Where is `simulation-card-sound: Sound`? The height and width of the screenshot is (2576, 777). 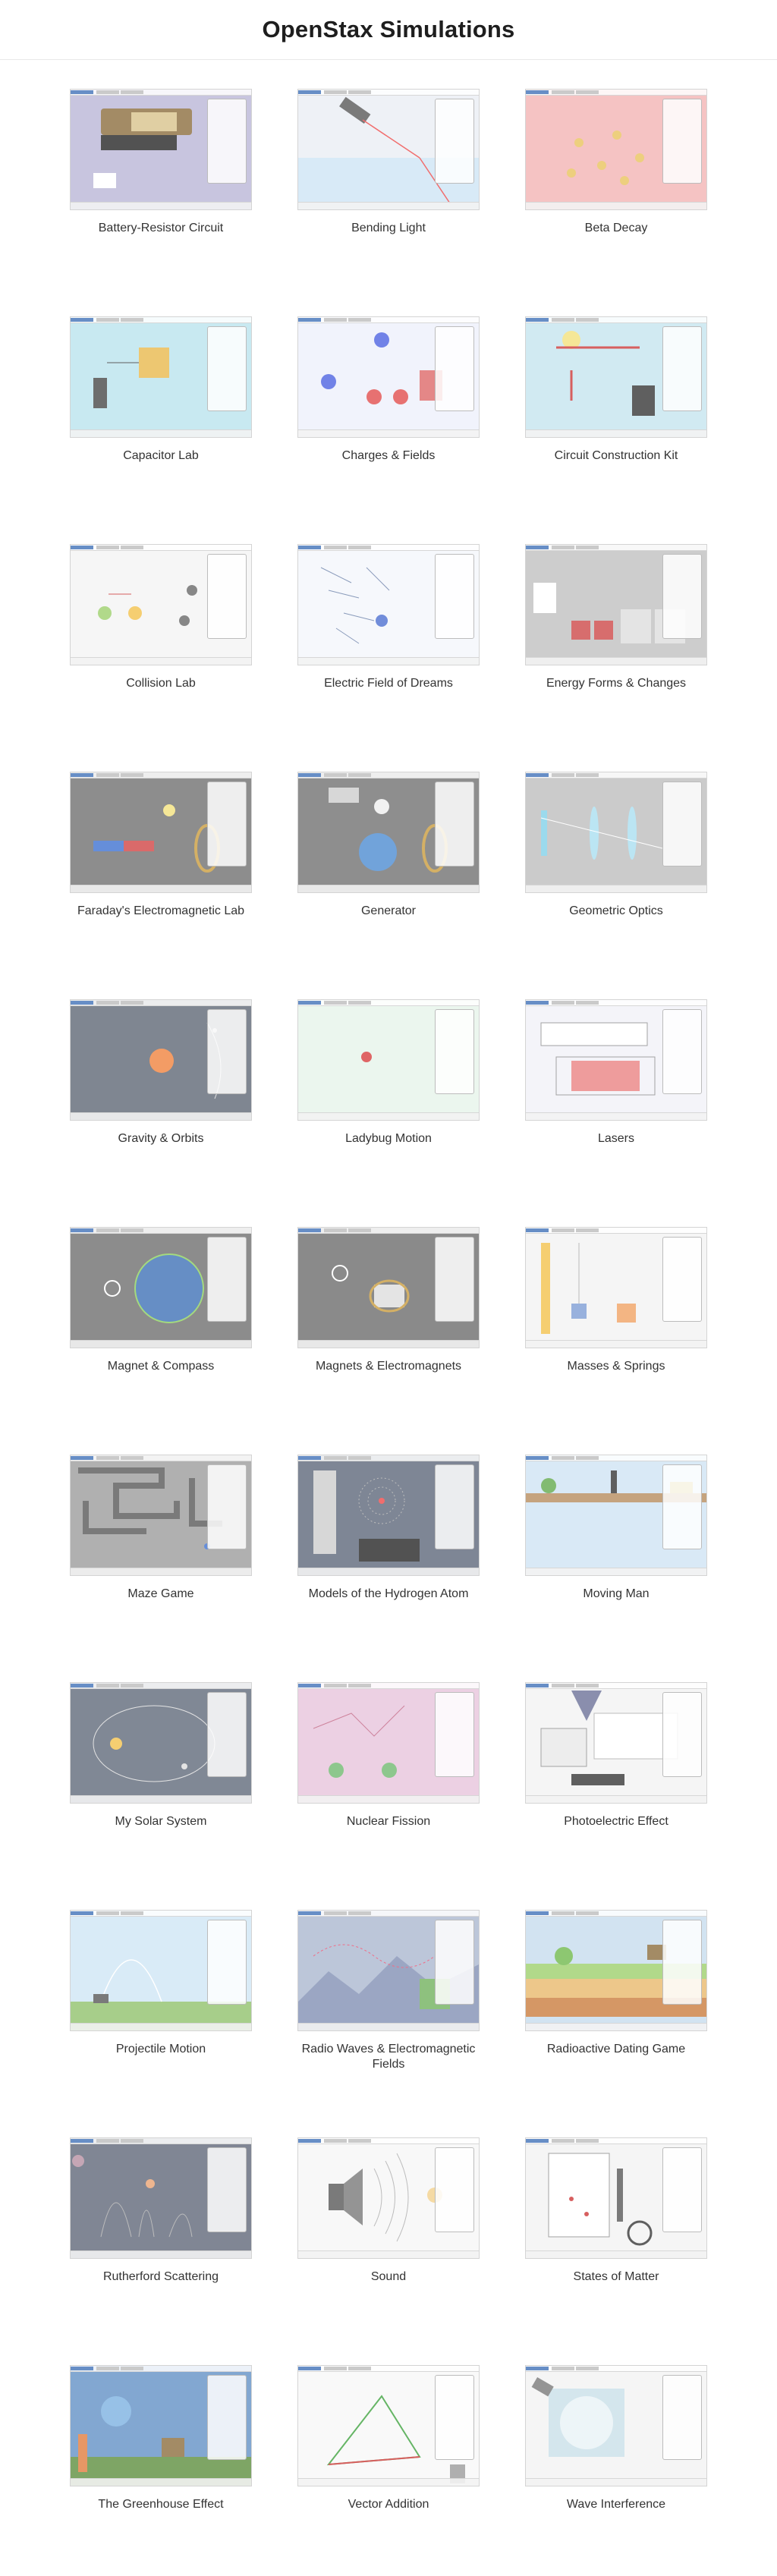
simulation-card-sound: Sound is located at coordinates (388, 2211).